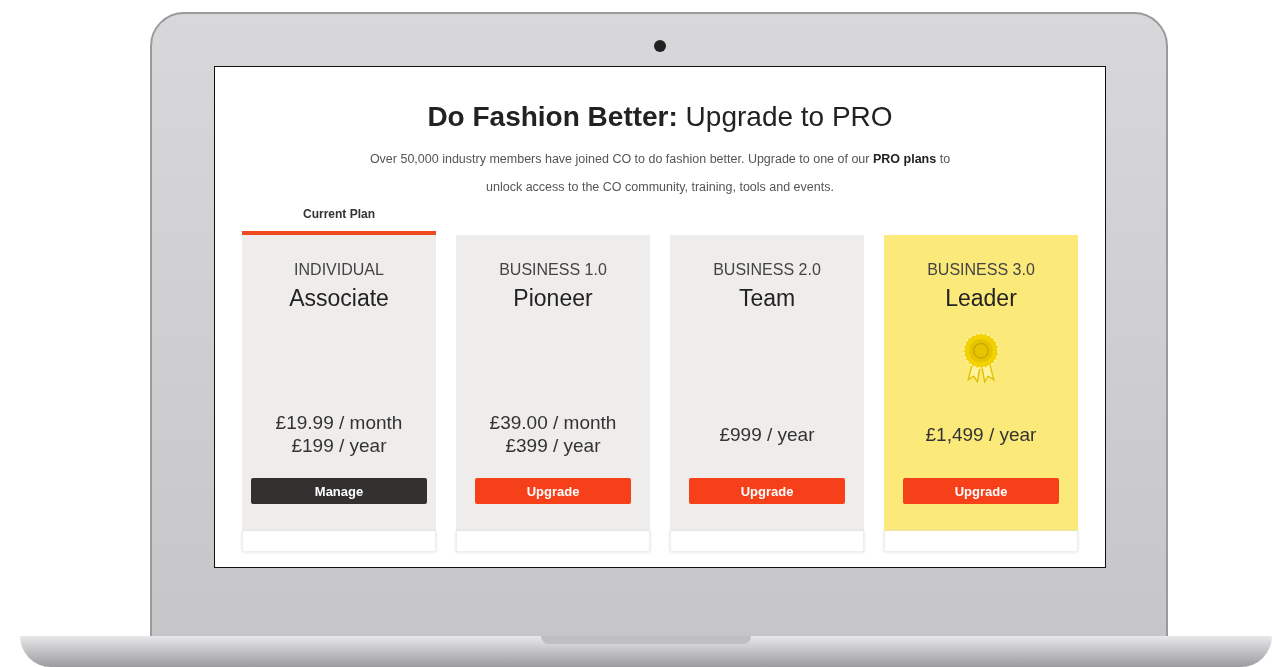  What do you see at coordinates (553, 298) in the screenshot?
I see `plan-name: Pioneer` at bounding box center [553, 298].